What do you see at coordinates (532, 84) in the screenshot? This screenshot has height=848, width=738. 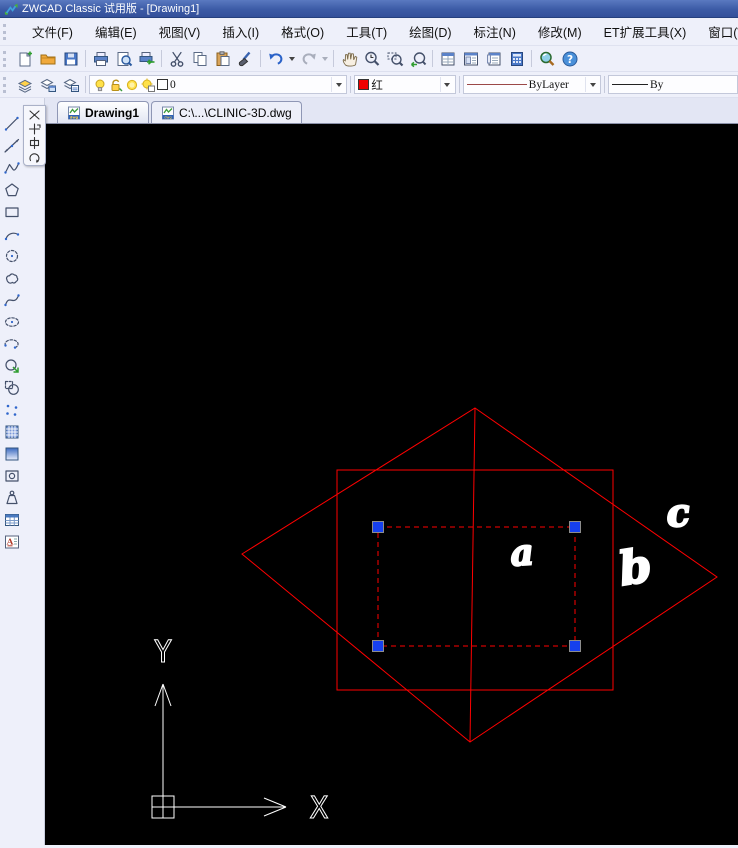 I see `linetype-combo: ByLayer` at bounding box center [532, 84].